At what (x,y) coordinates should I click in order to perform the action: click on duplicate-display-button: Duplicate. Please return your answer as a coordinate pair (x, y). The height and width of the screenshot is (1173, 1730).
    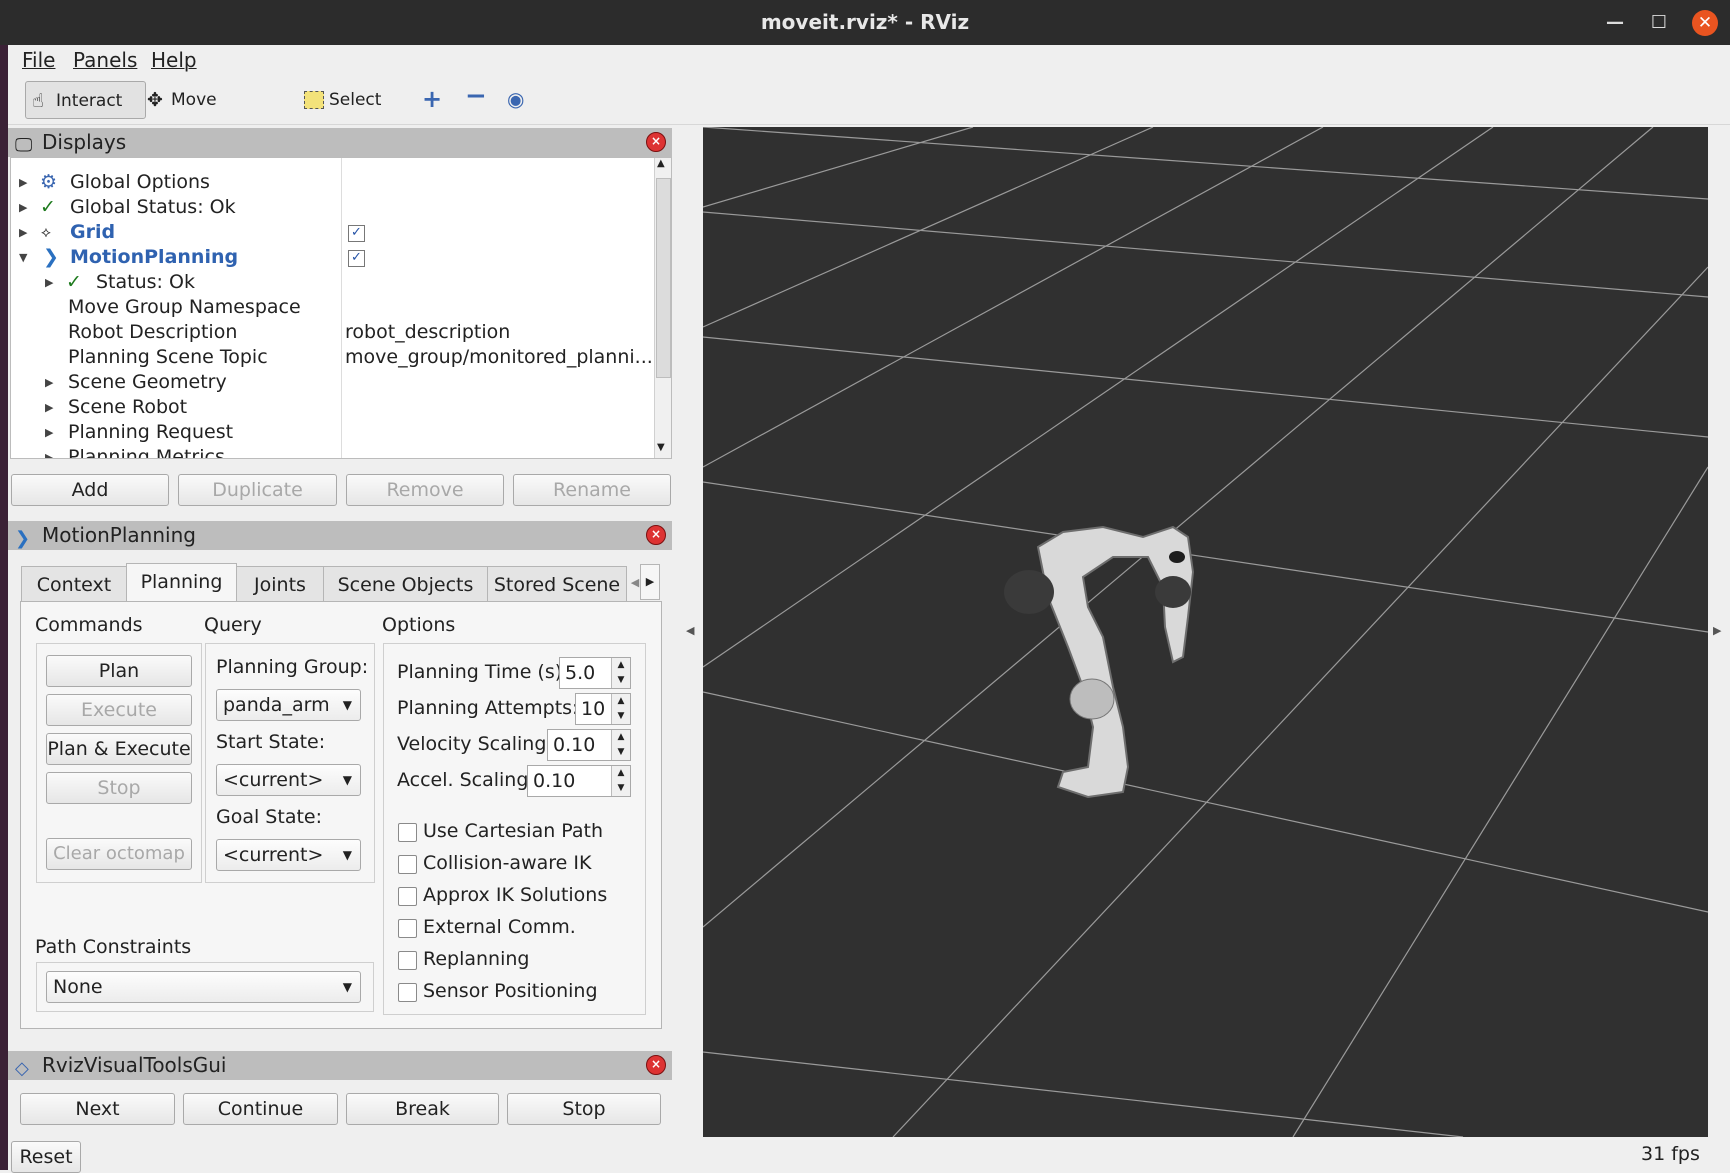
    Looking at the image, I should click on (257, 490).